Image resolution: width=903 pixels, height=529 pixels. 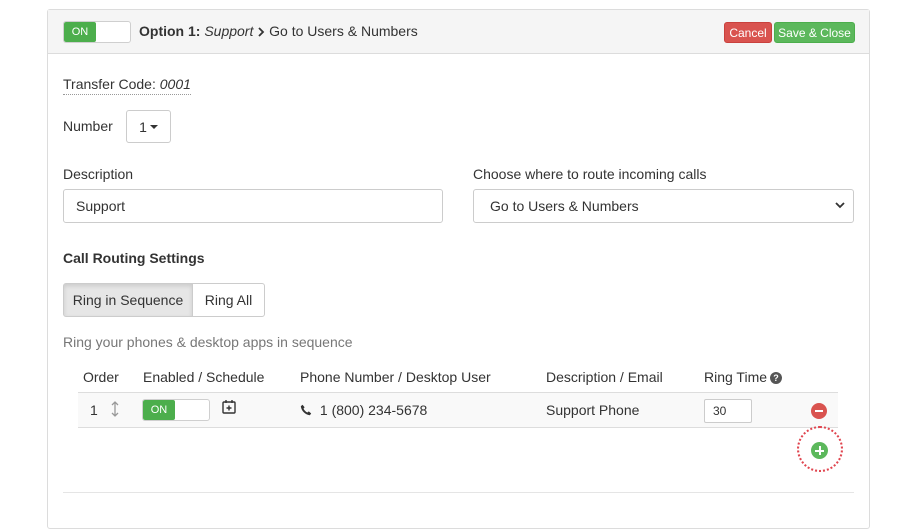 What do you see at coordinates (101, 206) in the screenshot?
I see `description-value: Support` at bounding box center [101, 206].